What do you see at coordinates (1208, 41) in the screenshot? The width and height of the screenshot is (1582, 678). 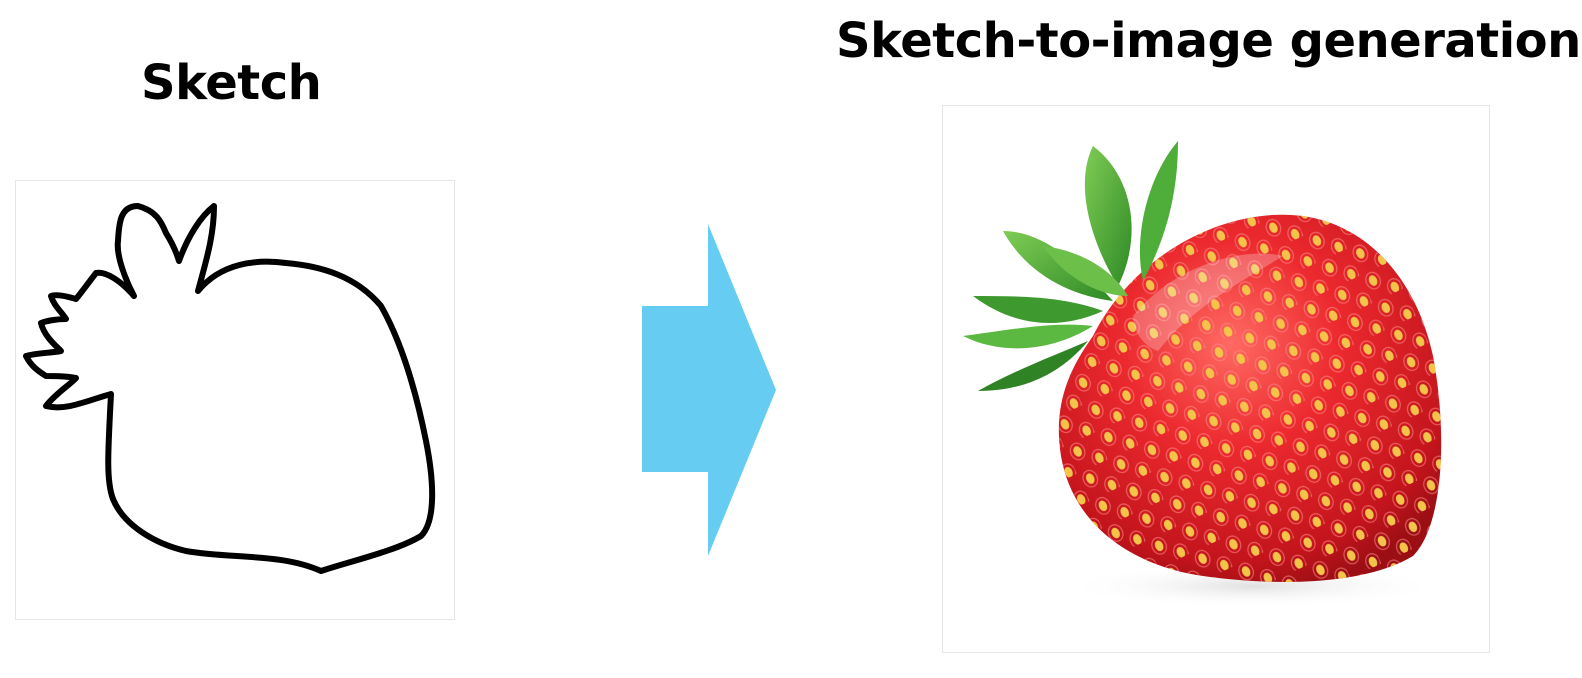 I see `sketch-to-image-title: Sketch-to-image generation` at bounding box center [1208, 41].